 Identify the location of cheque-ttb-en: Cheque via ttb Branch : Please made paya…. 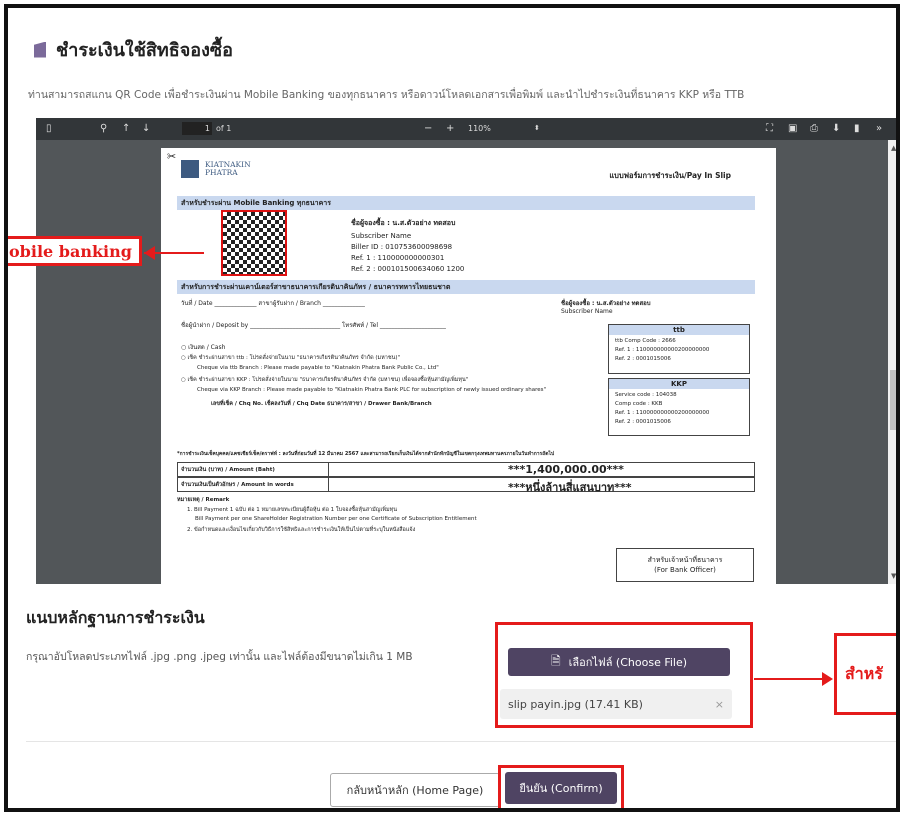
(318, 368).